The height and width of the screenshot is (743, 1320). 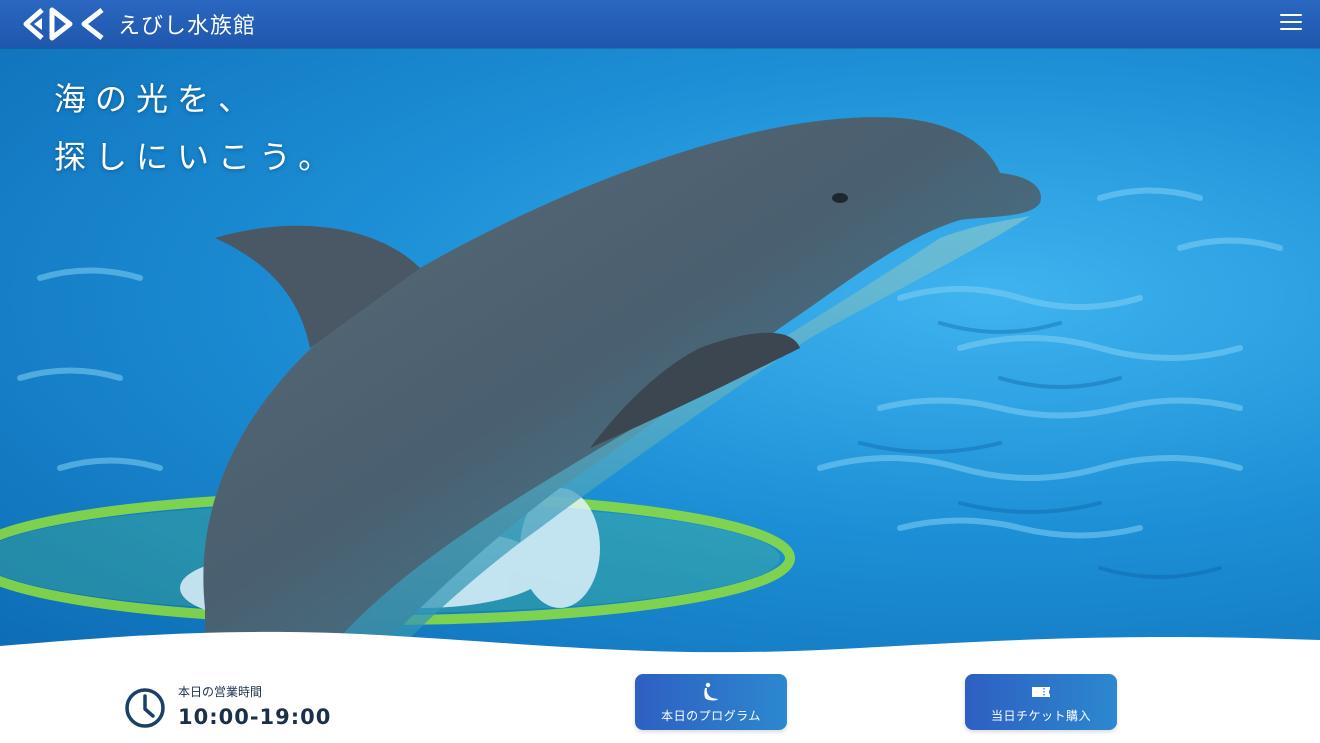 What do you see at coordinates (660, 649) in the screenshot?
I see `wave-divider` at bounding box center [660, 649].